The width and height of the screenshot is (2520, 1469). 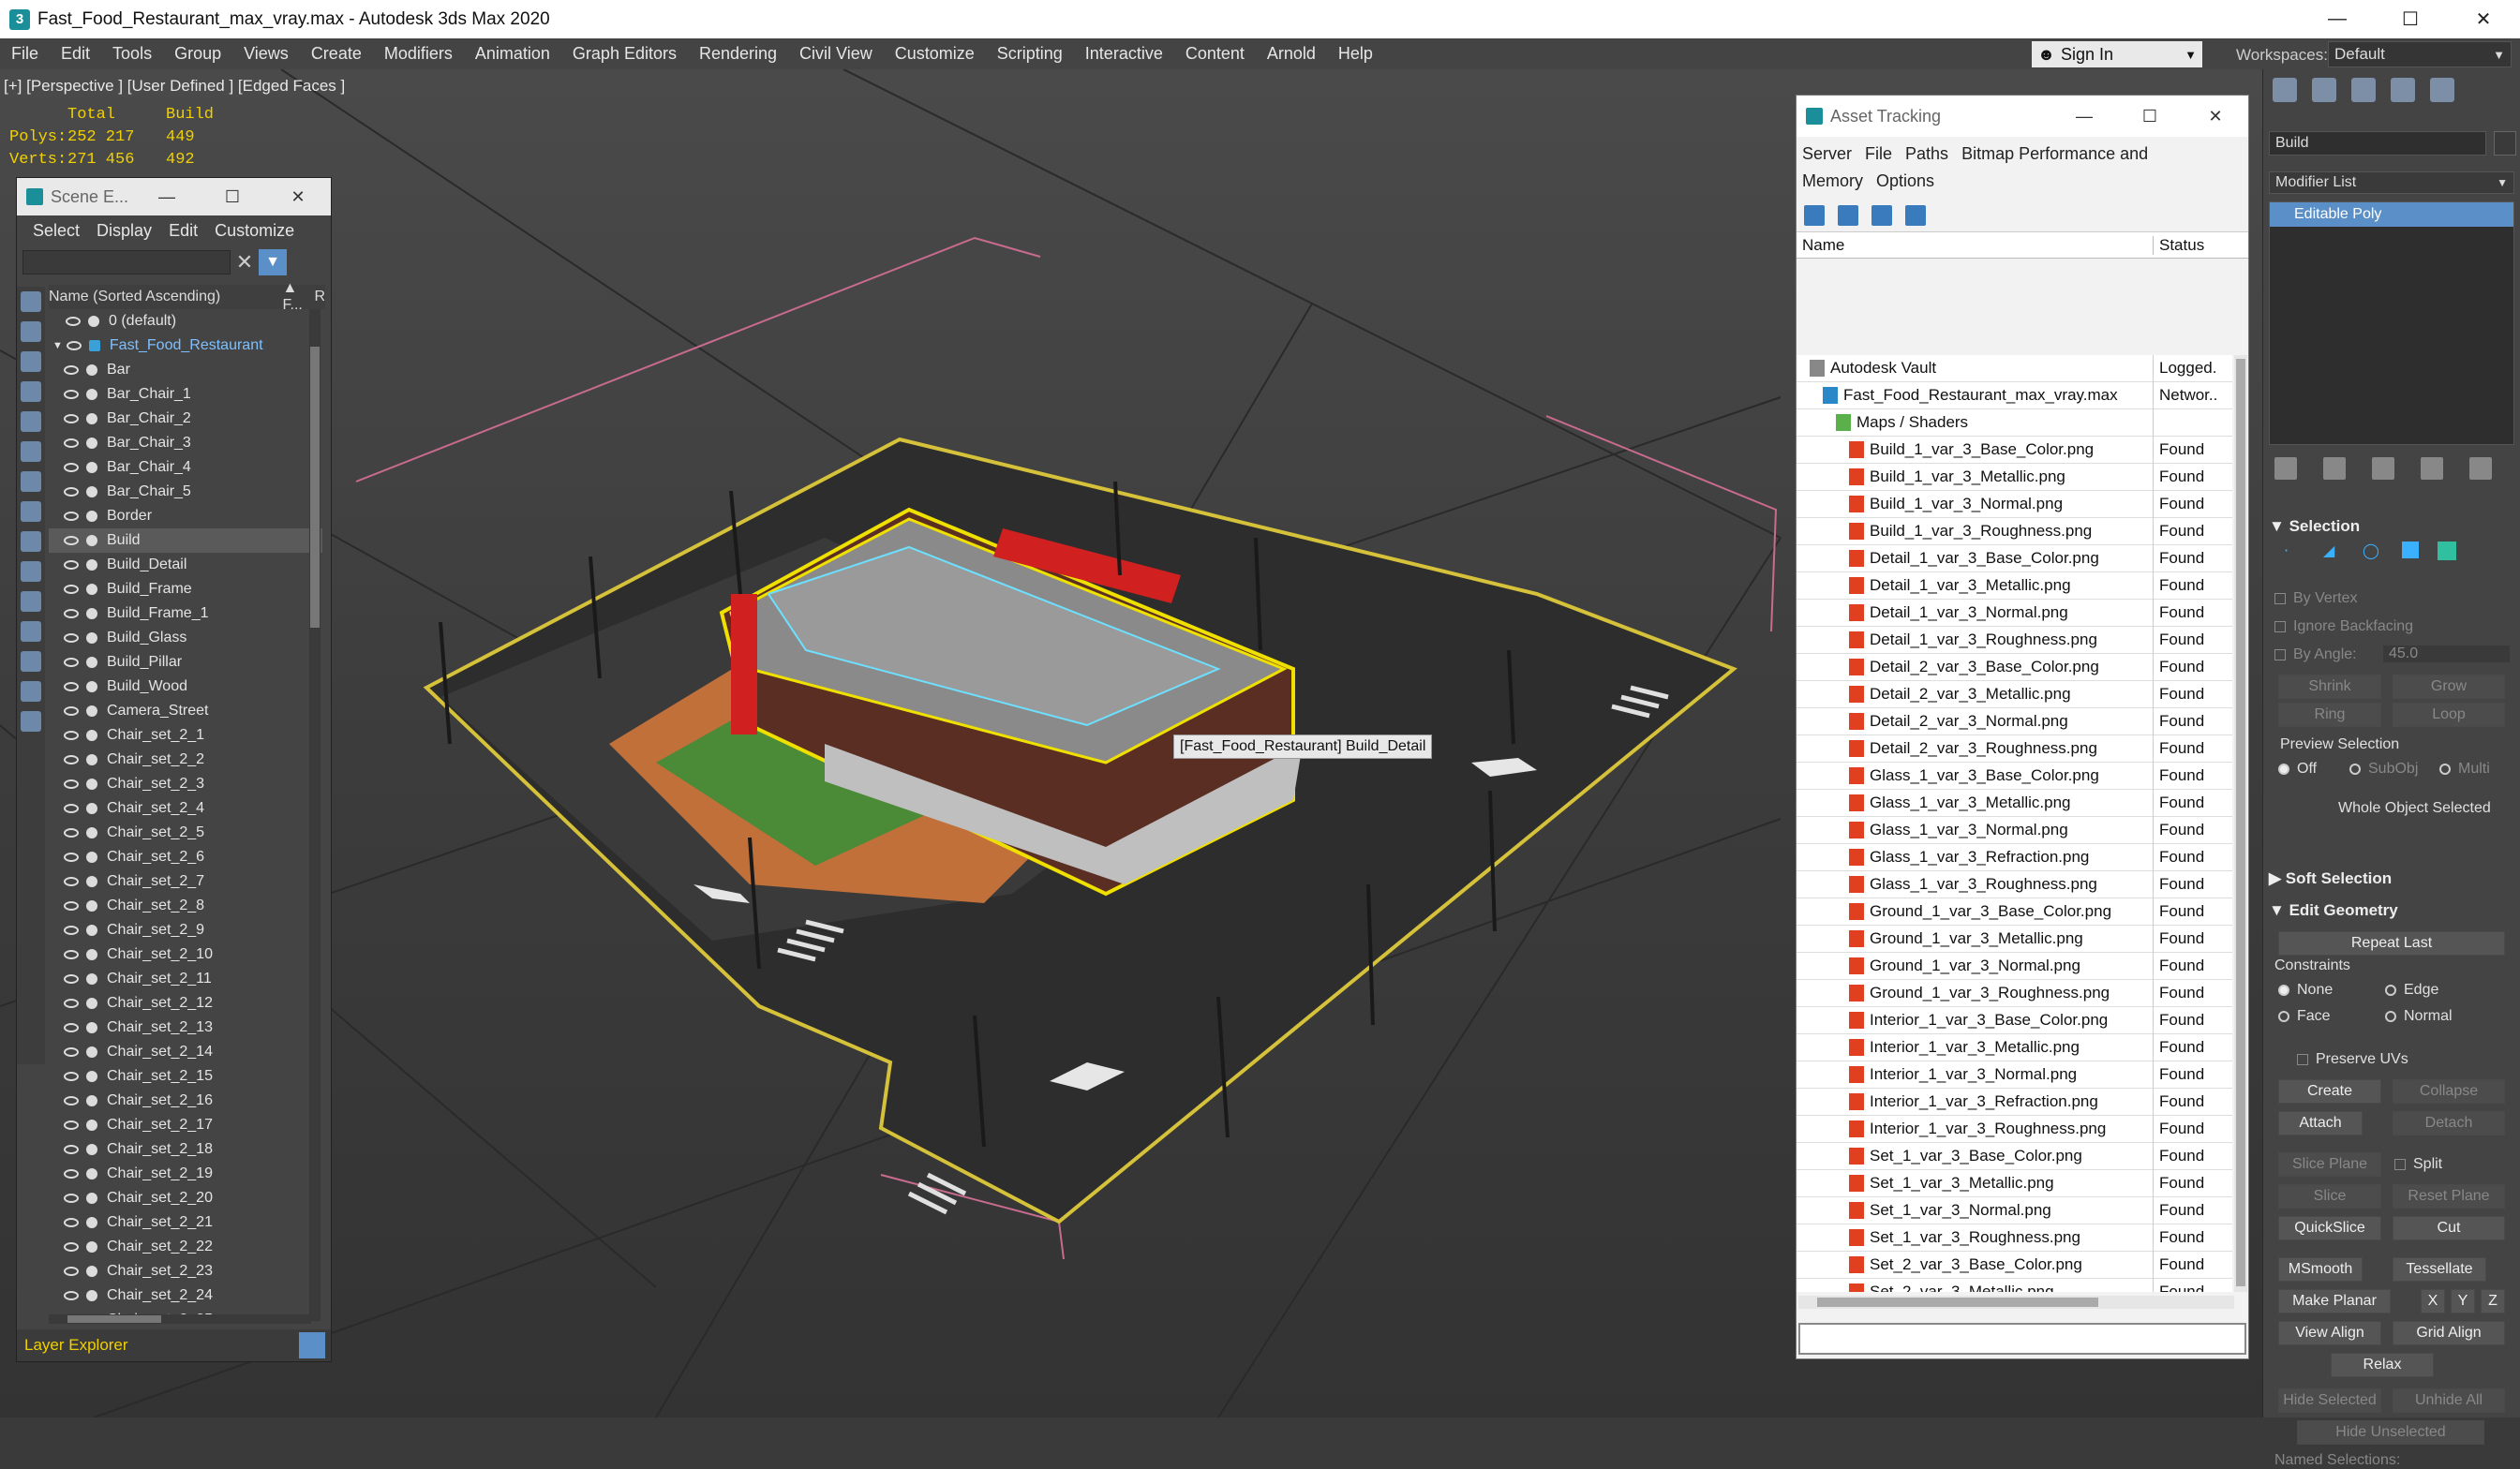 I want to click on asset-row: Detail_2_var_3_Roughness.png Found, so click(x=2014, y=748).